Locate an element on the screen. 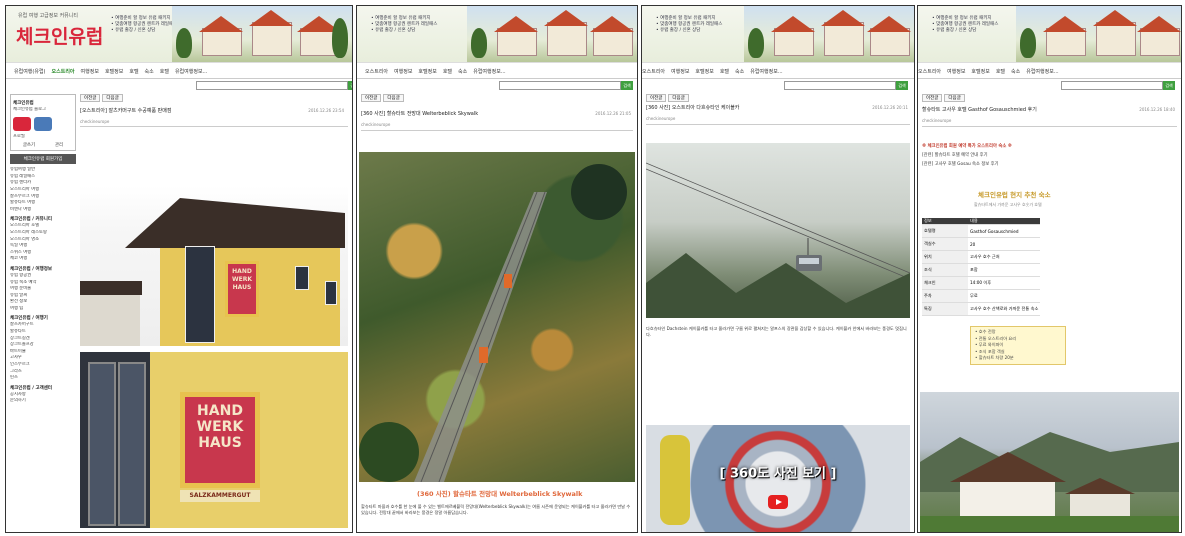  category-item: 할슈타트 여행 is located at coordinates (43, 203).